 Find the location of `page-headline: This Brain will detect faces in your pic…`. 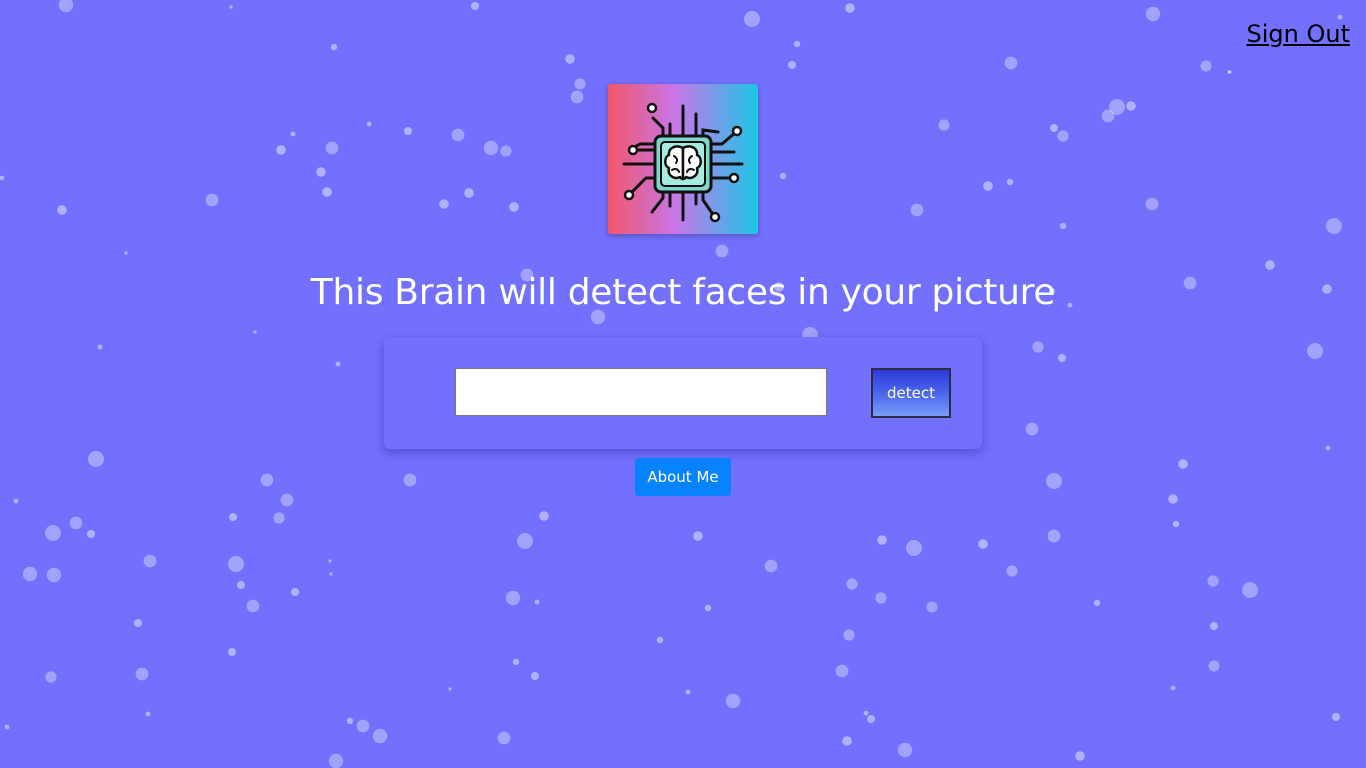

page-headline: This Brain will detect faces in your pic… is located at coordinates (683, 292).